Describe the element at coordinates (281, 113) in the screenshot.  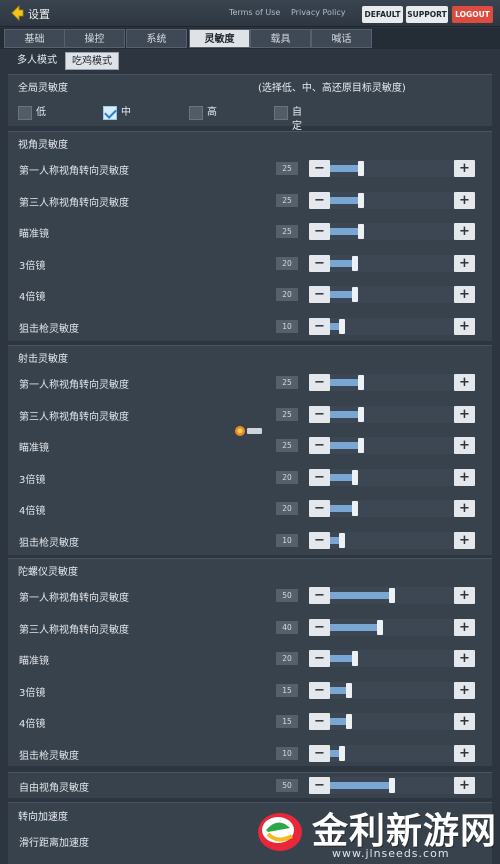
I see `checkbox-custom` at that location.